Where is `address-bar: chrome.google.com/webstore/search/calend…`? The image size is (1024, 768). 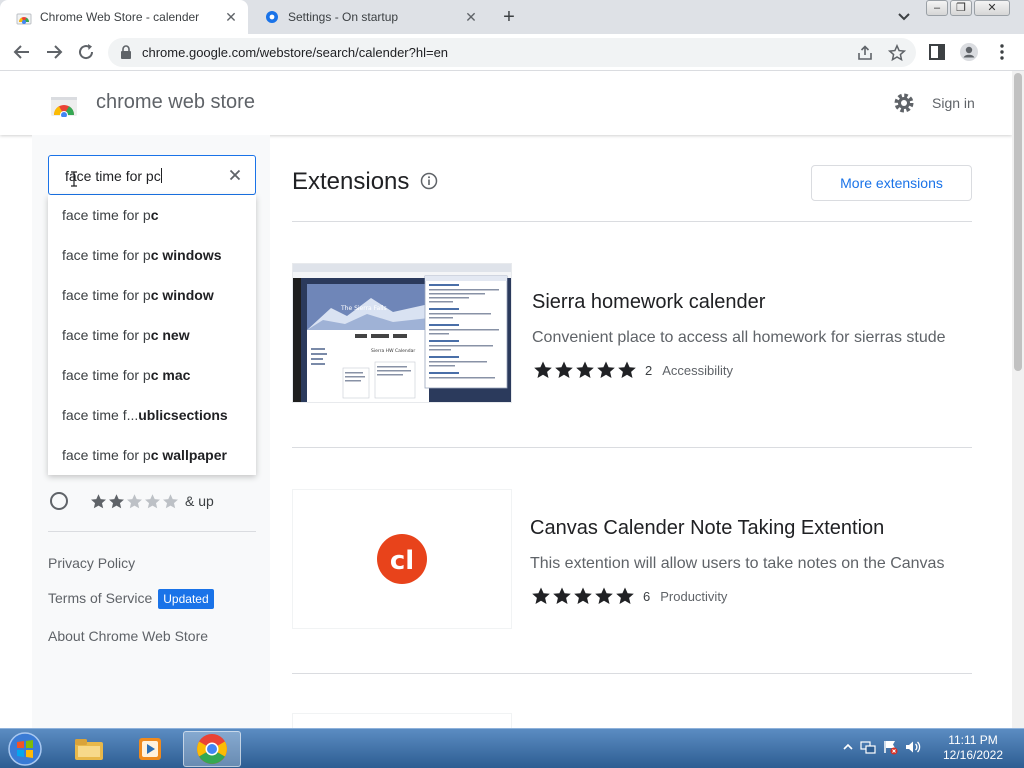
address-bar: chrome.google.com/webstore/search/calend… is located at coordinates (512, 52).